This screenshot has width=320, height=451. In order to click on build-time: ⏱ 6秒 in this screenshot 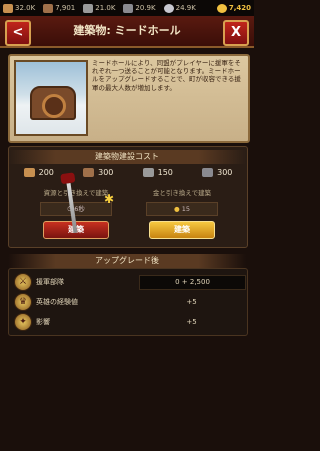, I will do `click(76, 209)`.